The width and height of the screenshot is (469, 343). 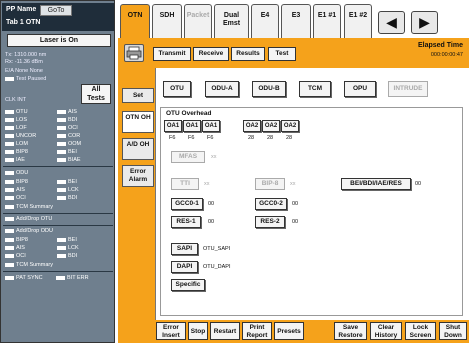 I want to click on all-tests-button: All Tests, so click(x=96, y=94).